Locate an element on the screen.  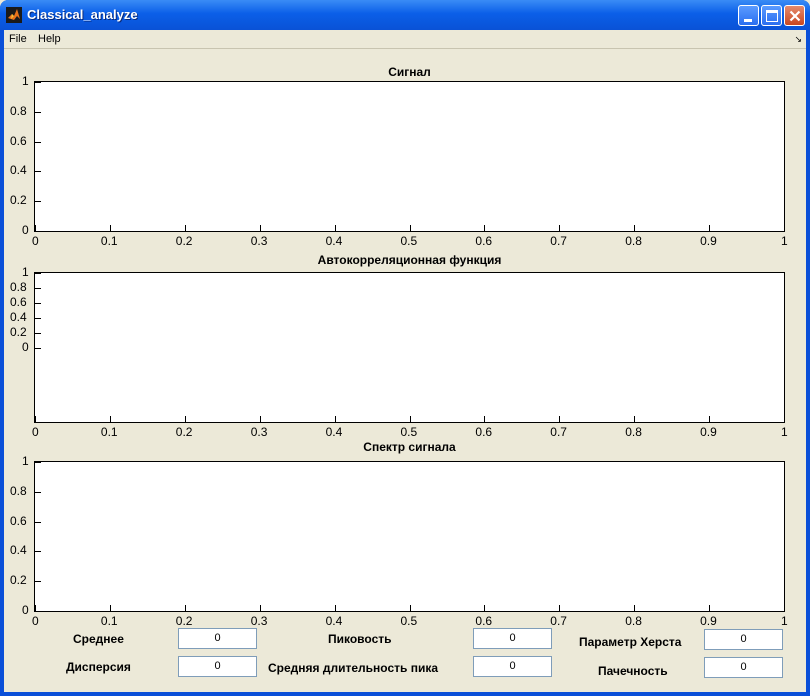
close-button is located at coordinates (794, 15).